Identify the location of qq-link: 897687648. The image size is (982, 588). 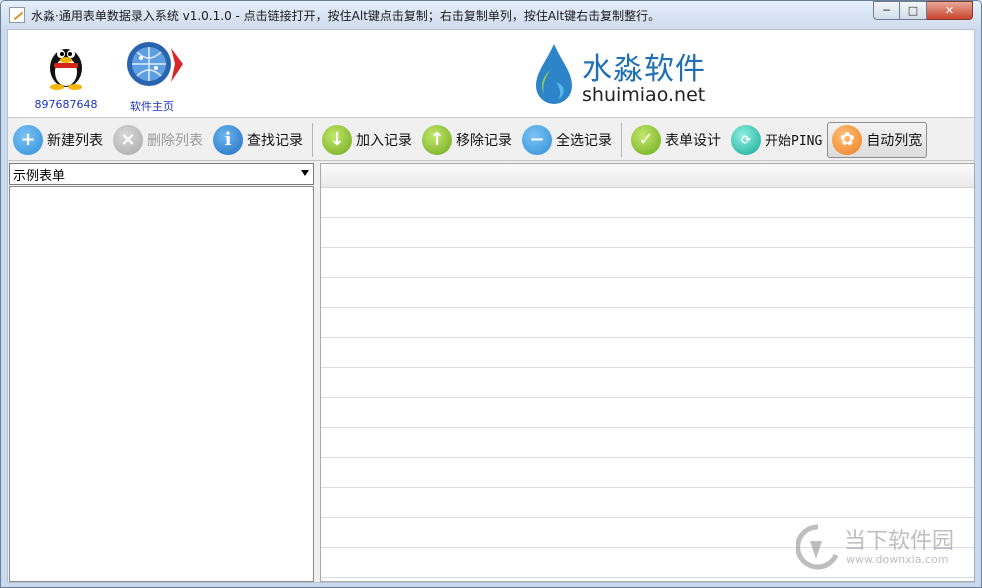
(66, 74).